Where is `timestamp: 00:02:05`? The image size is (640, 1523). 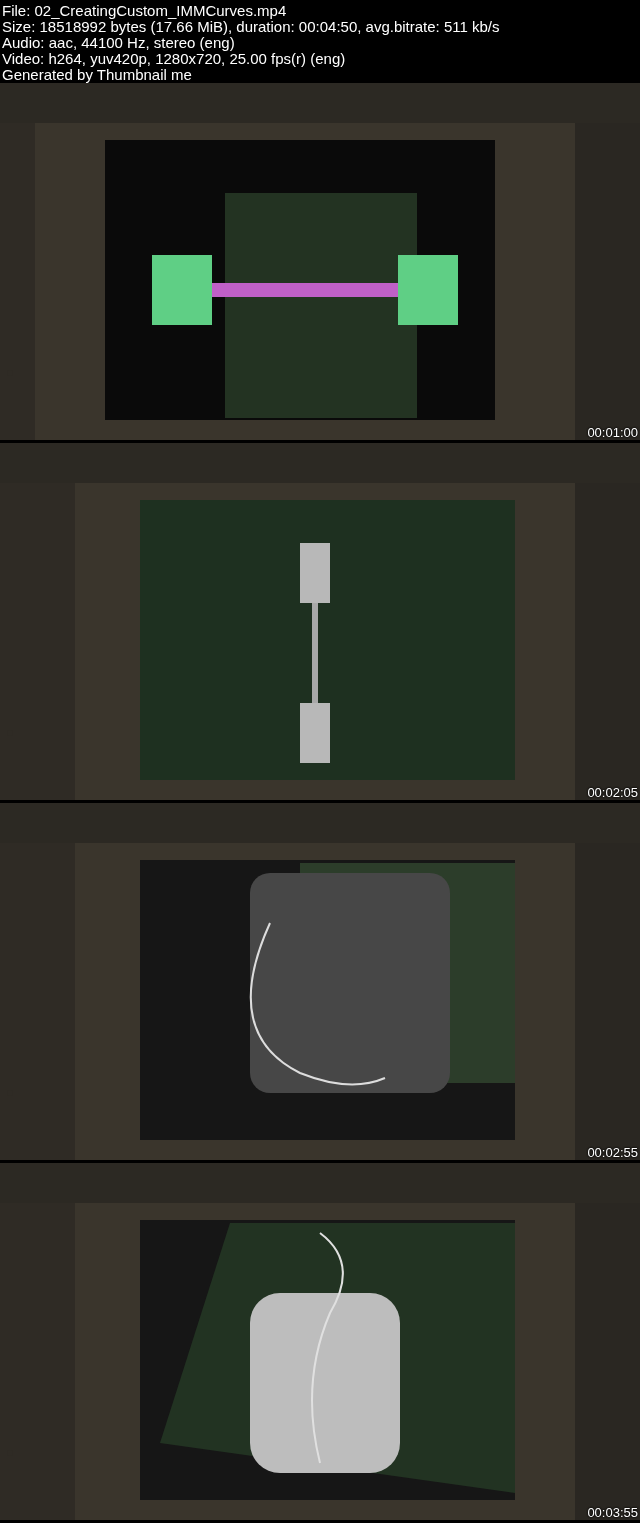
timestamp: 00:02:05 is located at coordinates (612, 792).